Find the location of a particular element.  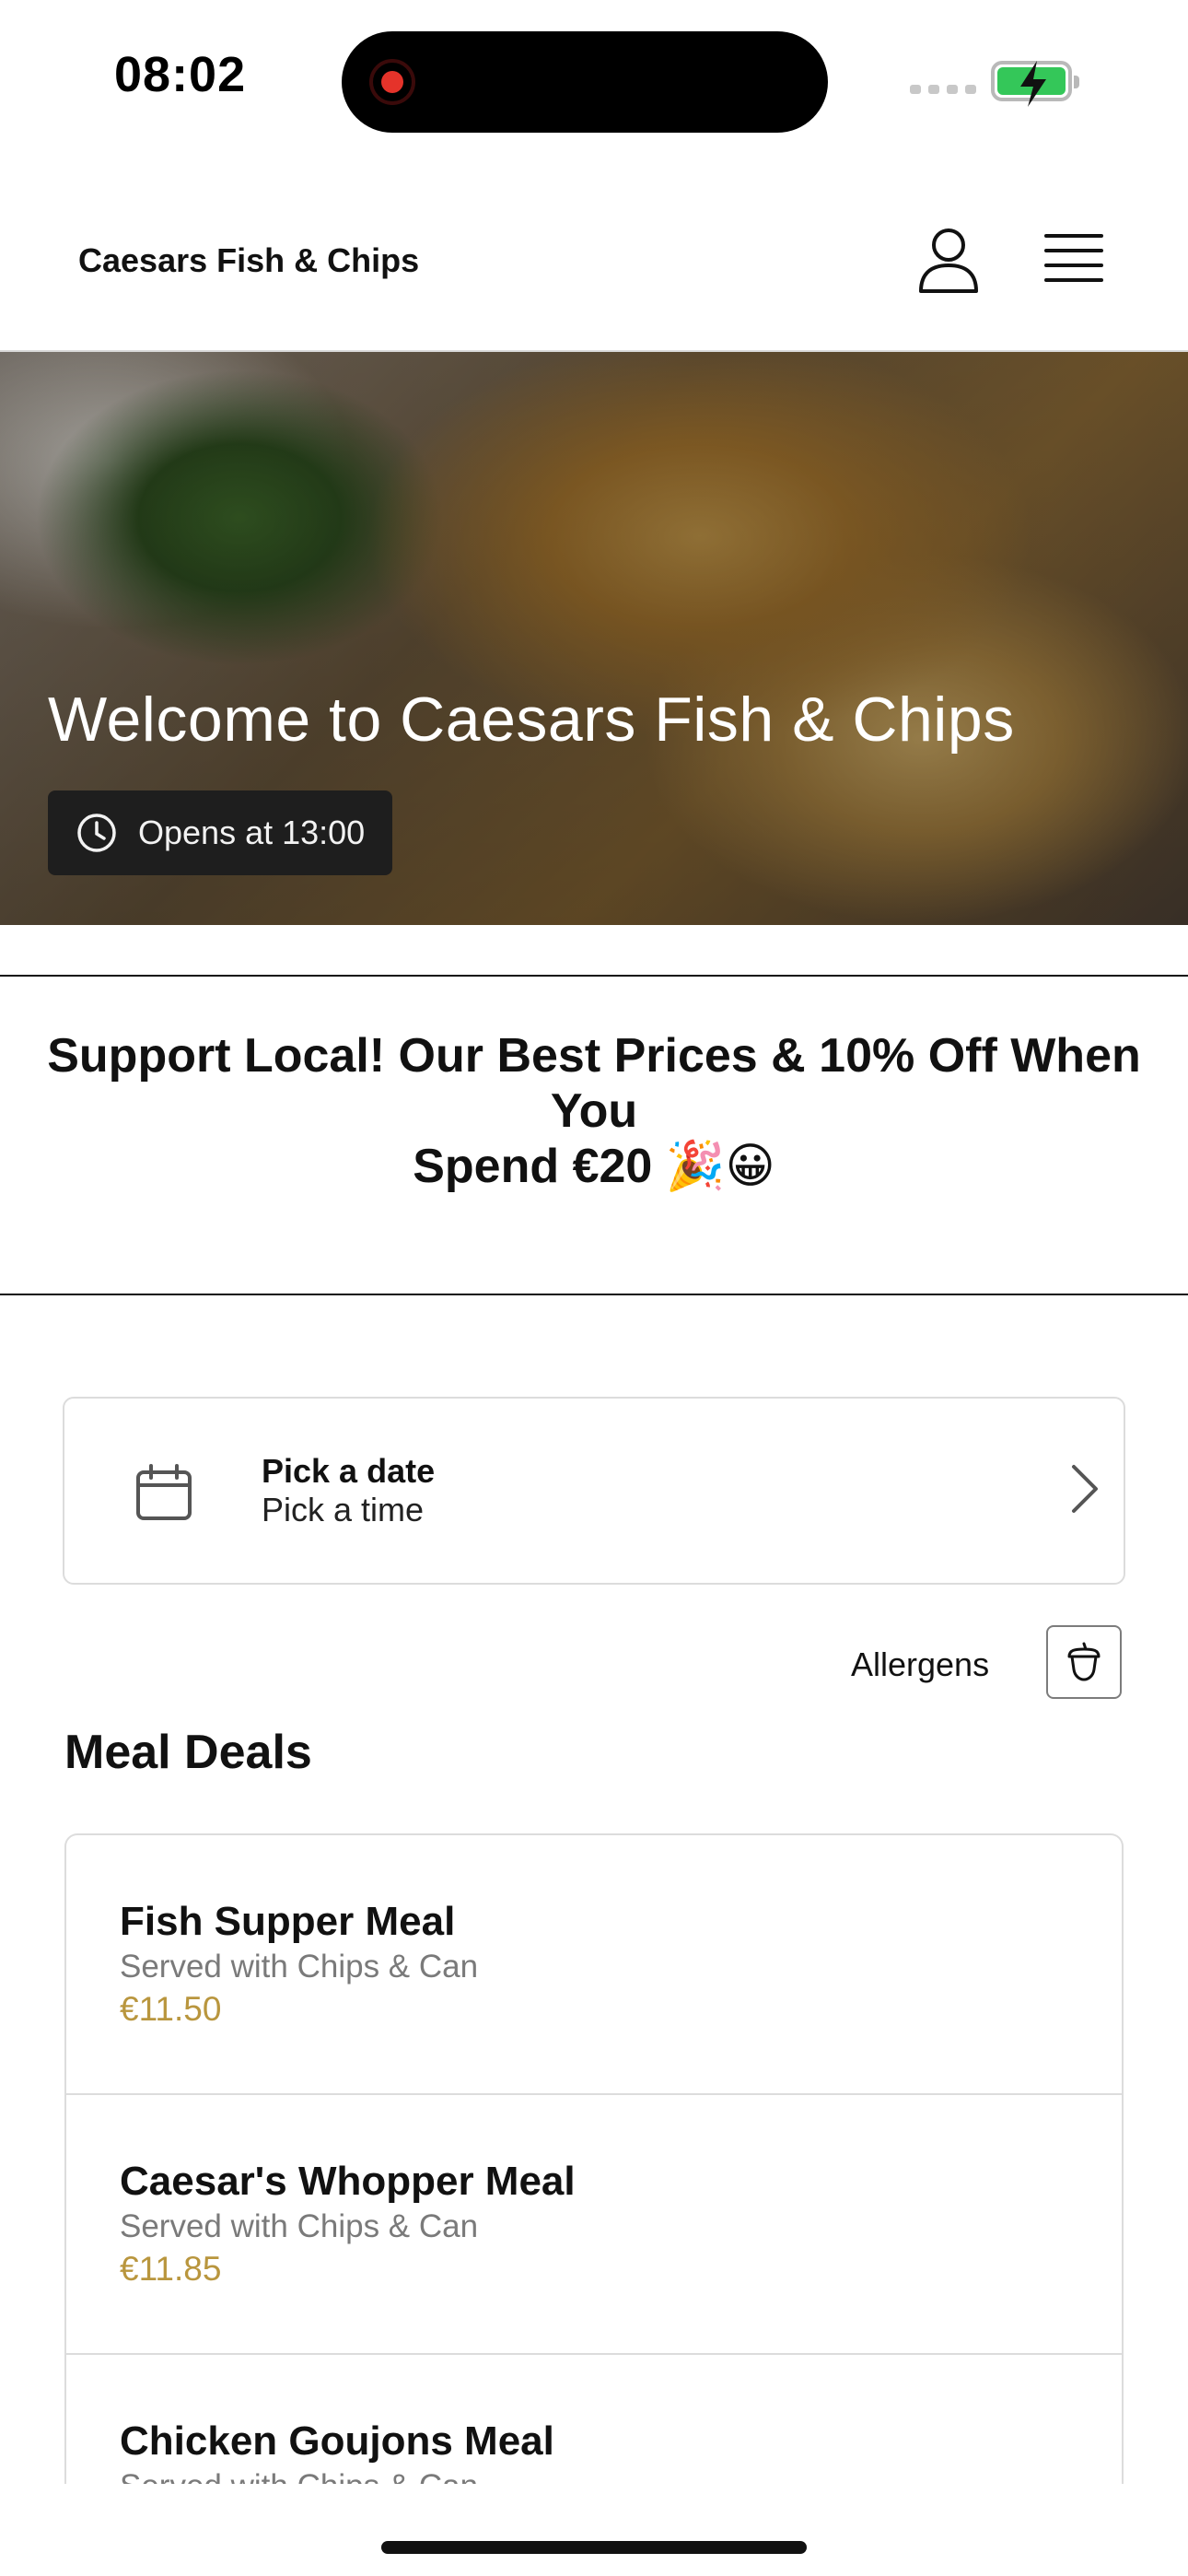

recording-indicator-icon is located at coordinates (392, 82).